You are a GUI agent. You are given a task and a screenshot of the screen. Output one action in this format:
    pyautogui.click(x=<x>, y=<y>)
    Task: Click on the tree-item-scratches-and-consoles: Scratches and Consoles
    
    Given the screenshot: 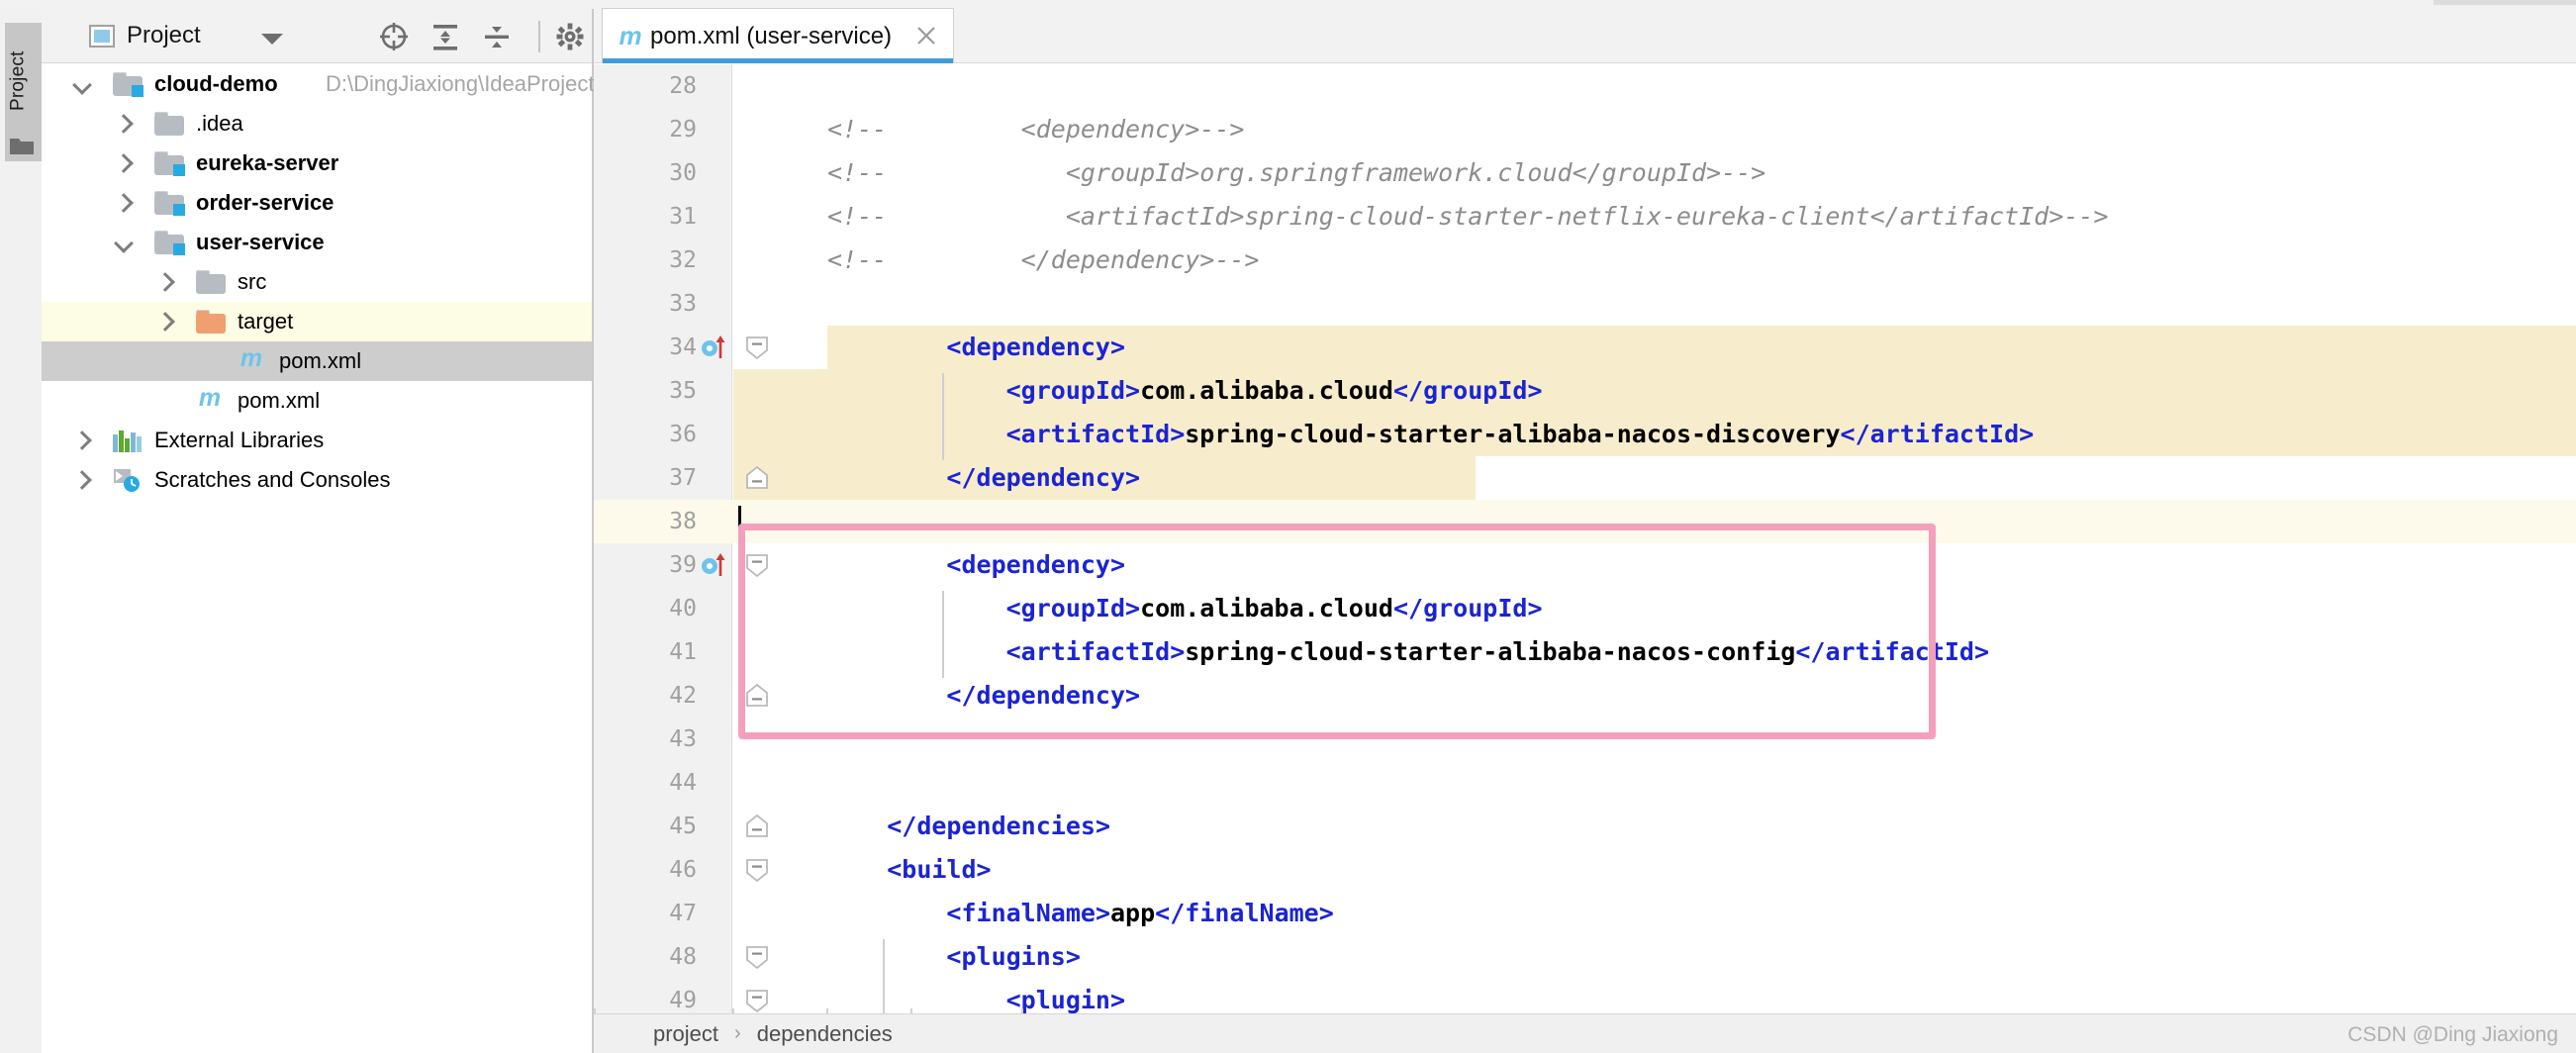 What is the action you would take?
    pyautogui.click(x=317, y=480)
    